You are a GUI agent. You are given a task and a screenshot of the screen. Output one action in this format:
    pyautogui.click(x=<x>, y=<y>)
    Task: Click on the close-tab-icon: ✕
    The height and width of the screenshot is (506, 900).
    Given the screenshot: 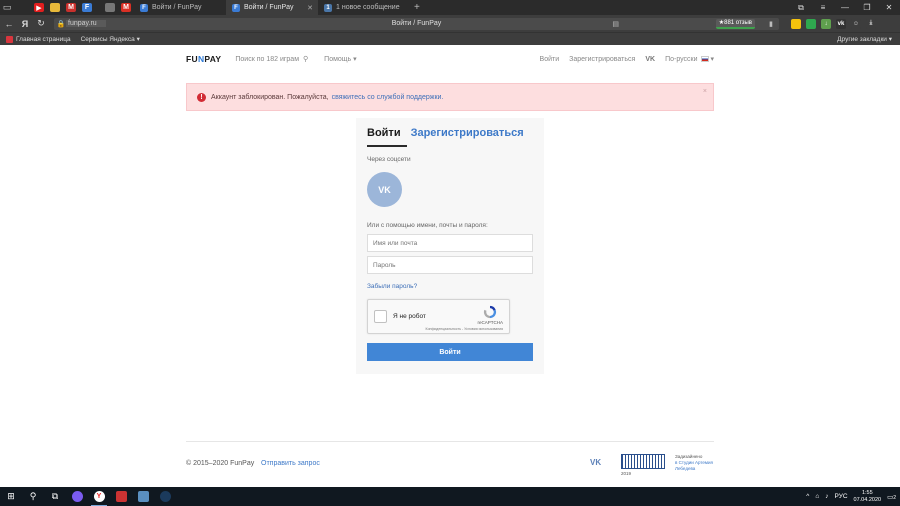 What is the action you would take?
    pyautogui.click(x=310, y=8)
    